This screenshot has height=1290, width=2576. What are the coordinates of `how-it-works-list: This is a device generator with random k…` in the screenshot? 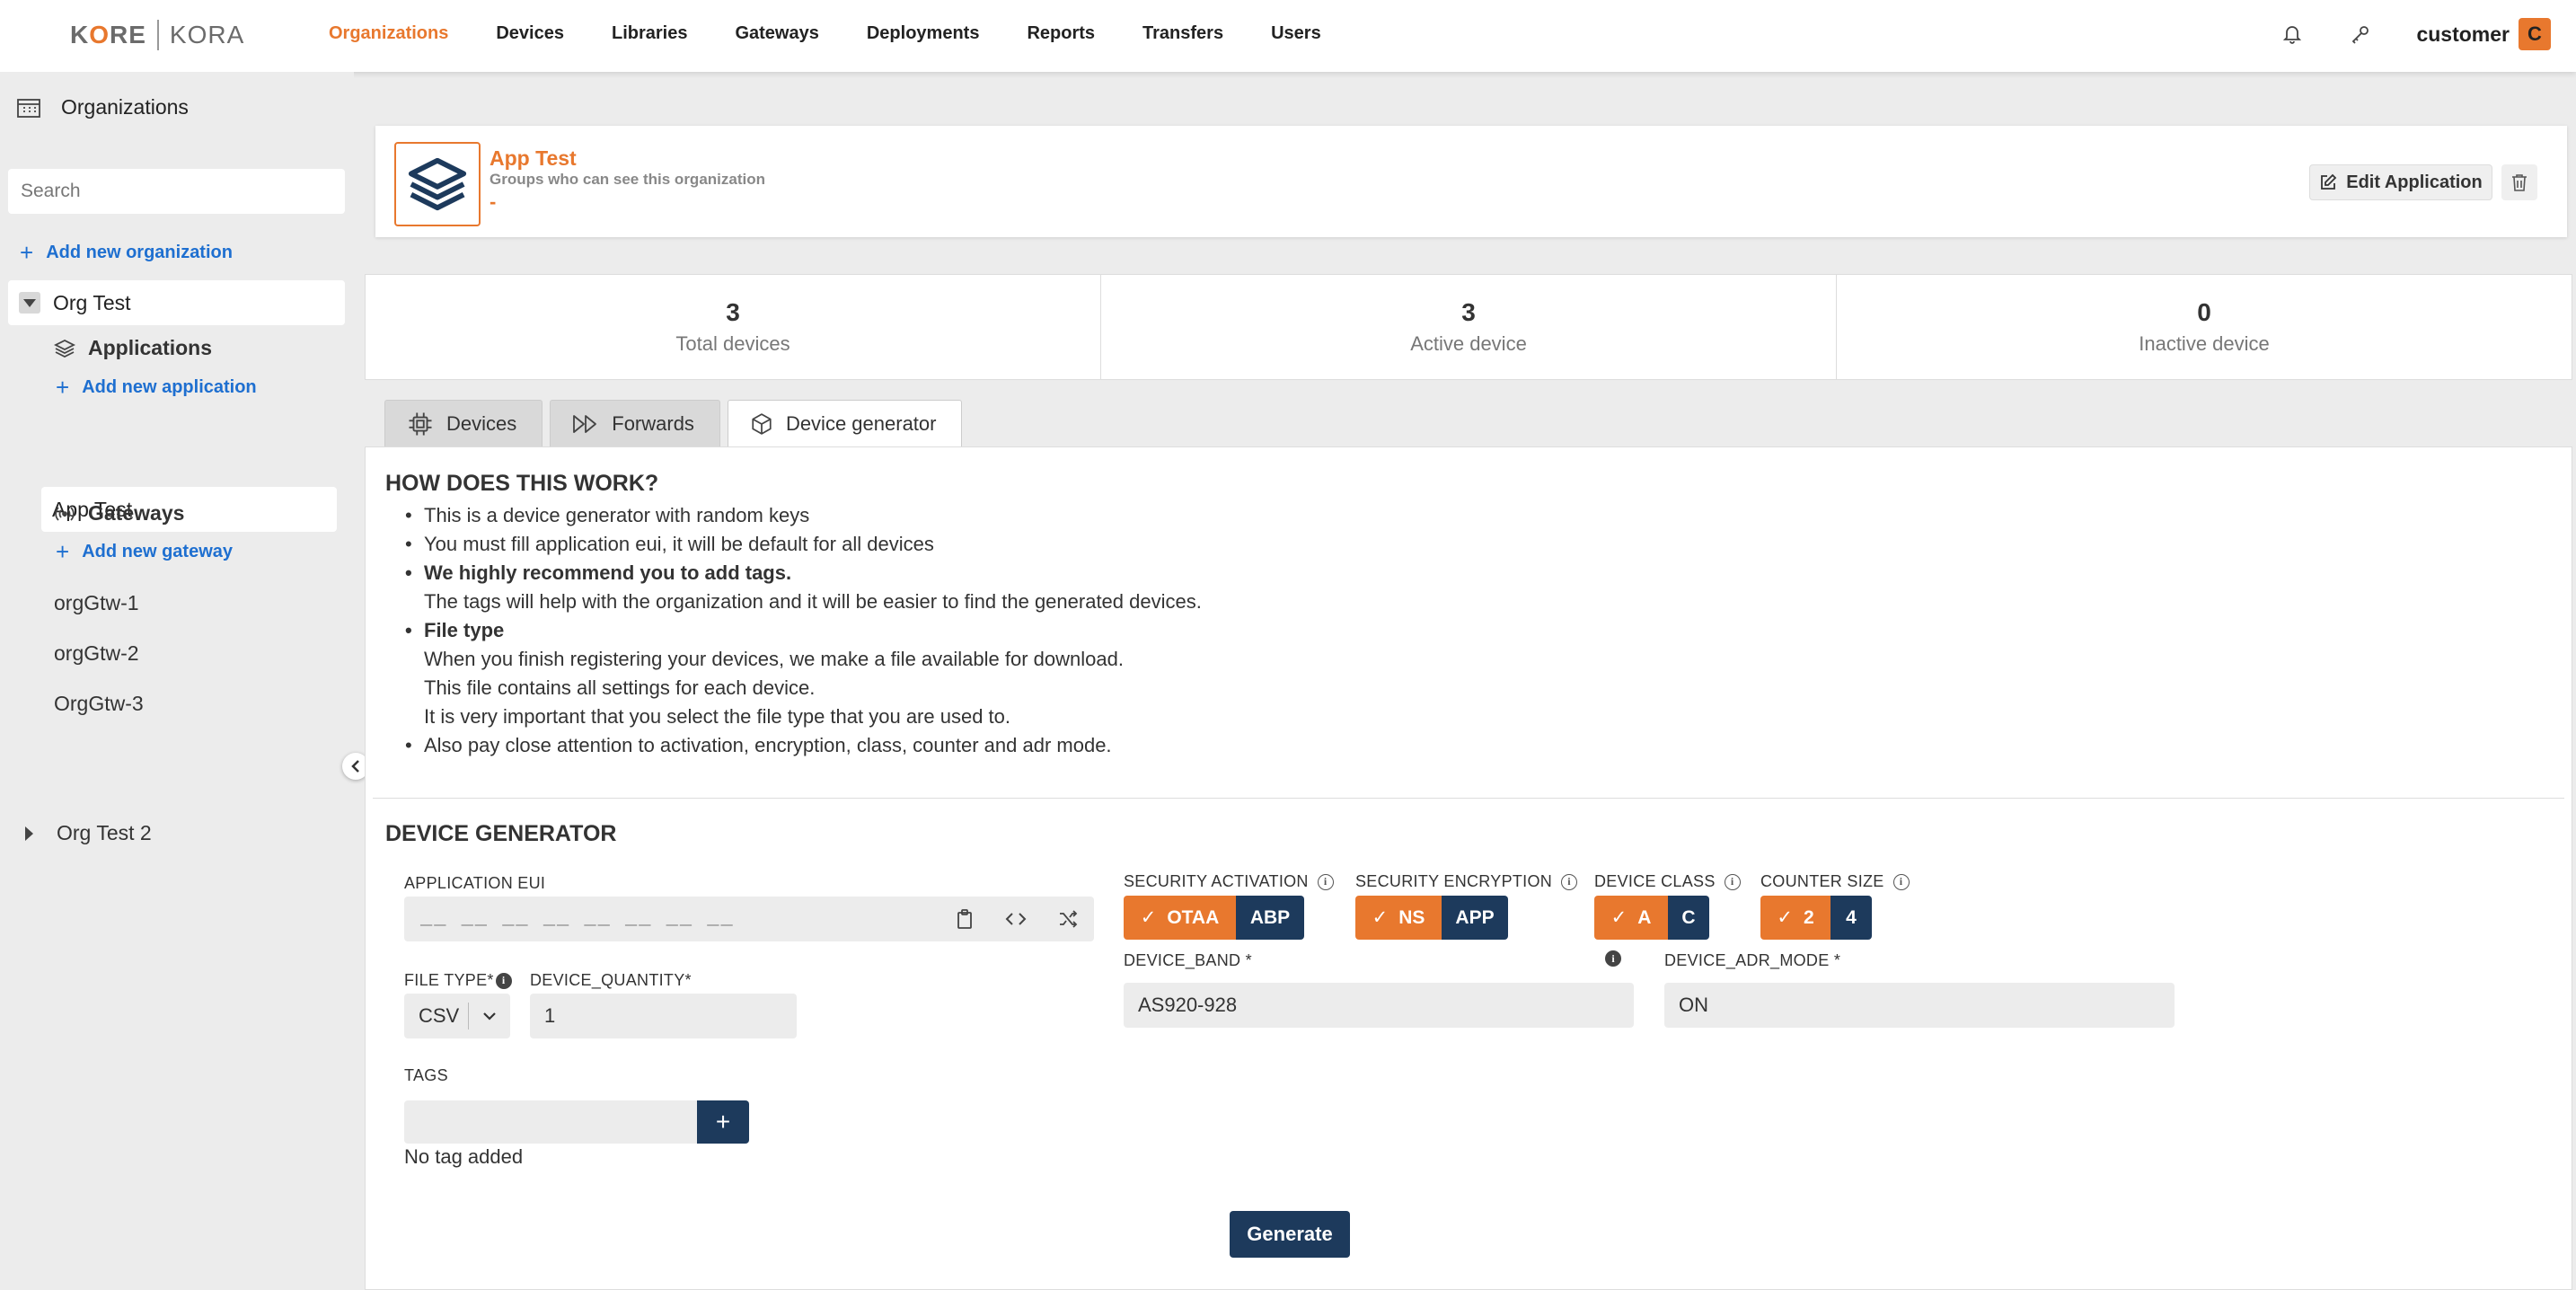 It's located at (793, 630).